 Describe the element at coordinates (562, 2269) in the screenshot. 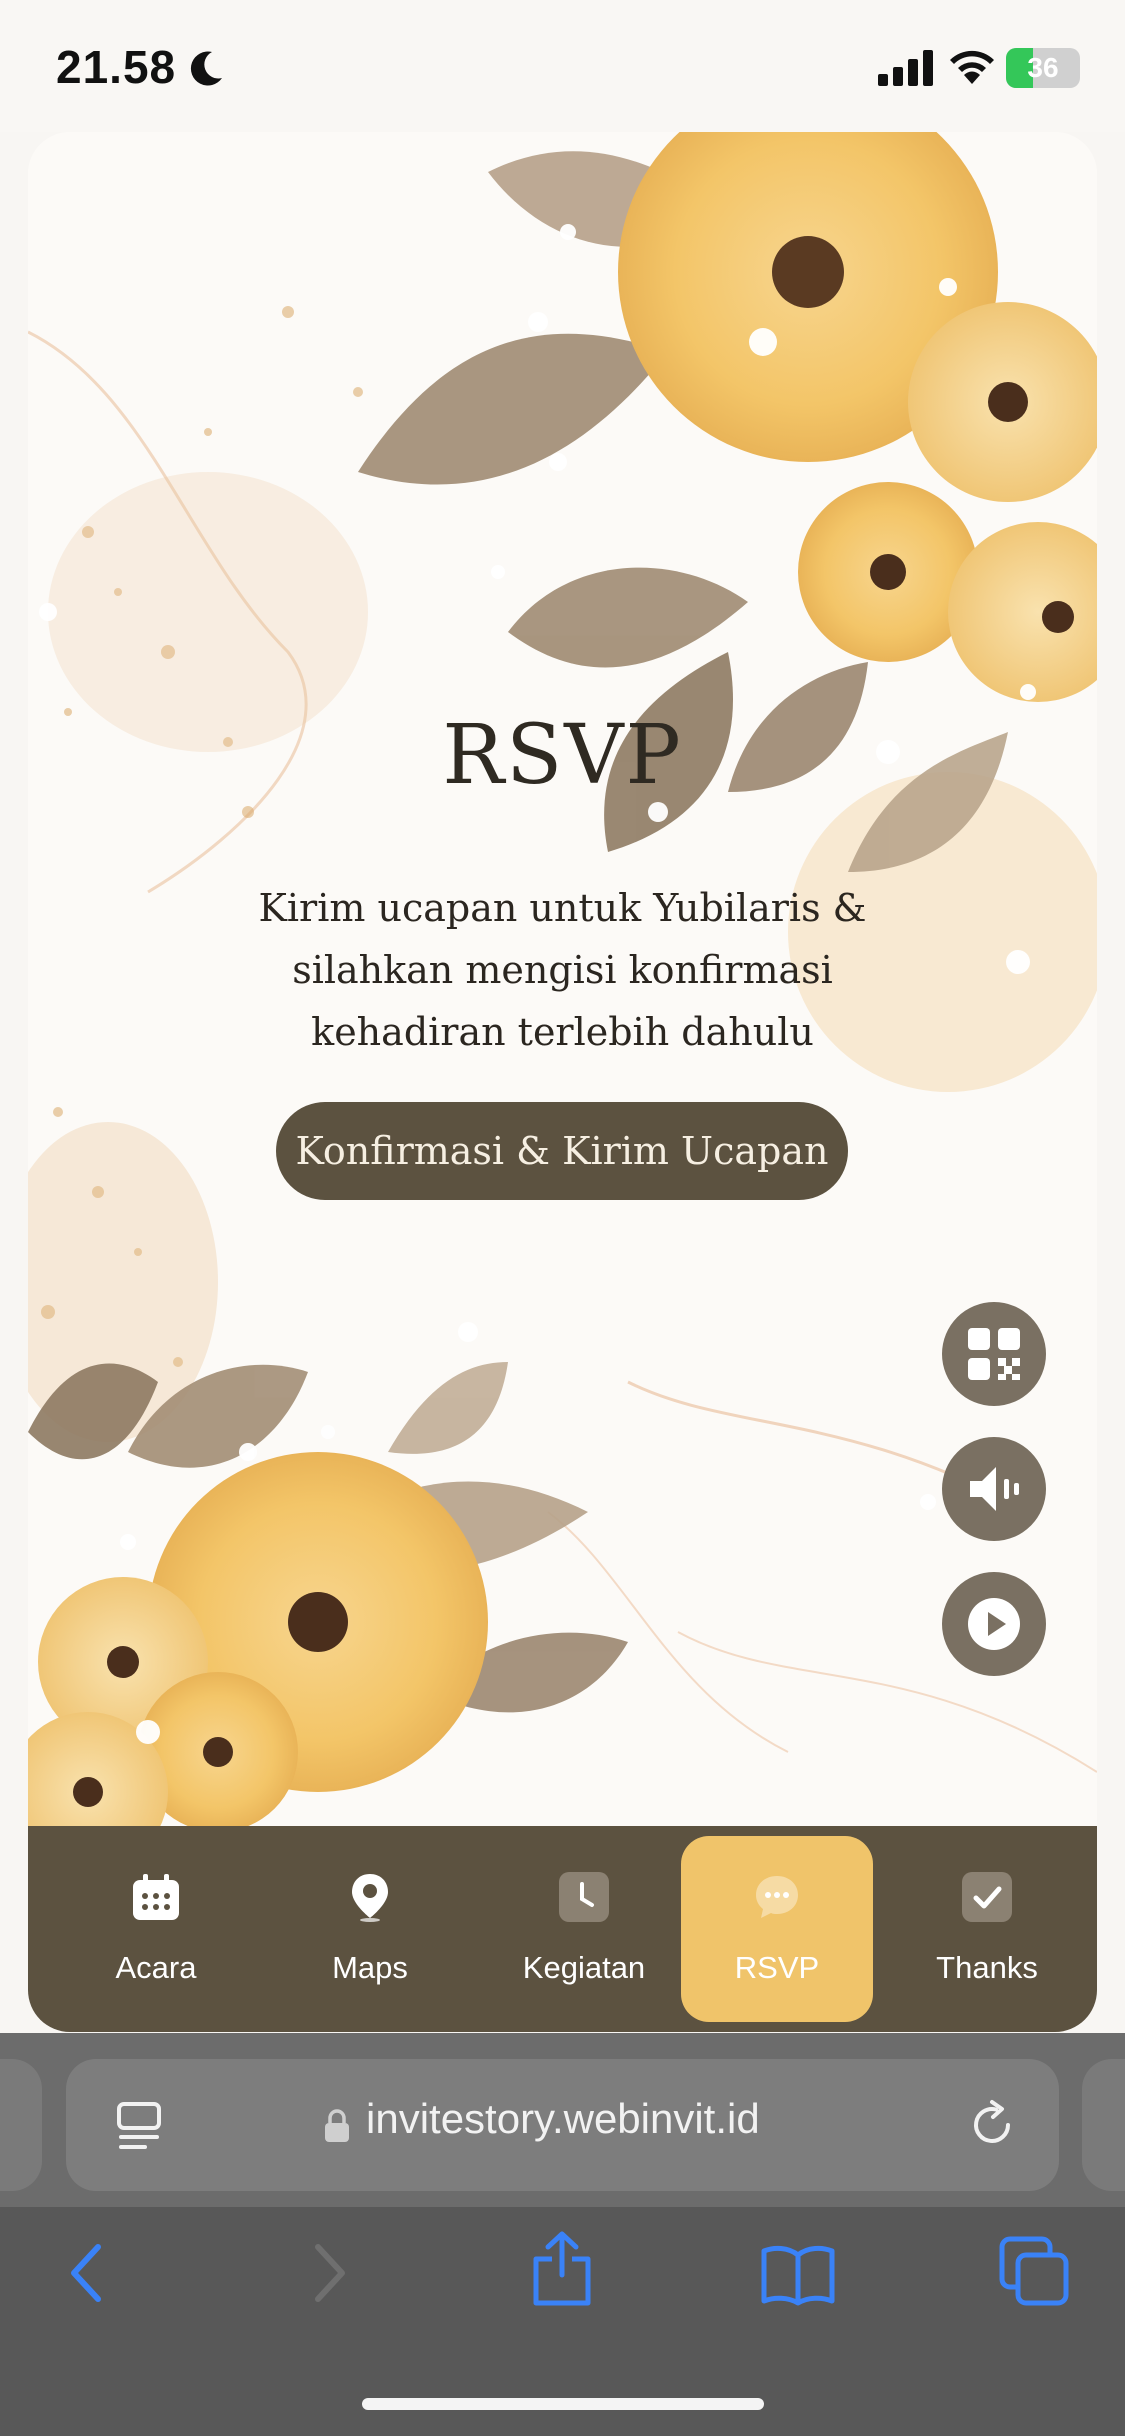

I see `share-icon` at that location.